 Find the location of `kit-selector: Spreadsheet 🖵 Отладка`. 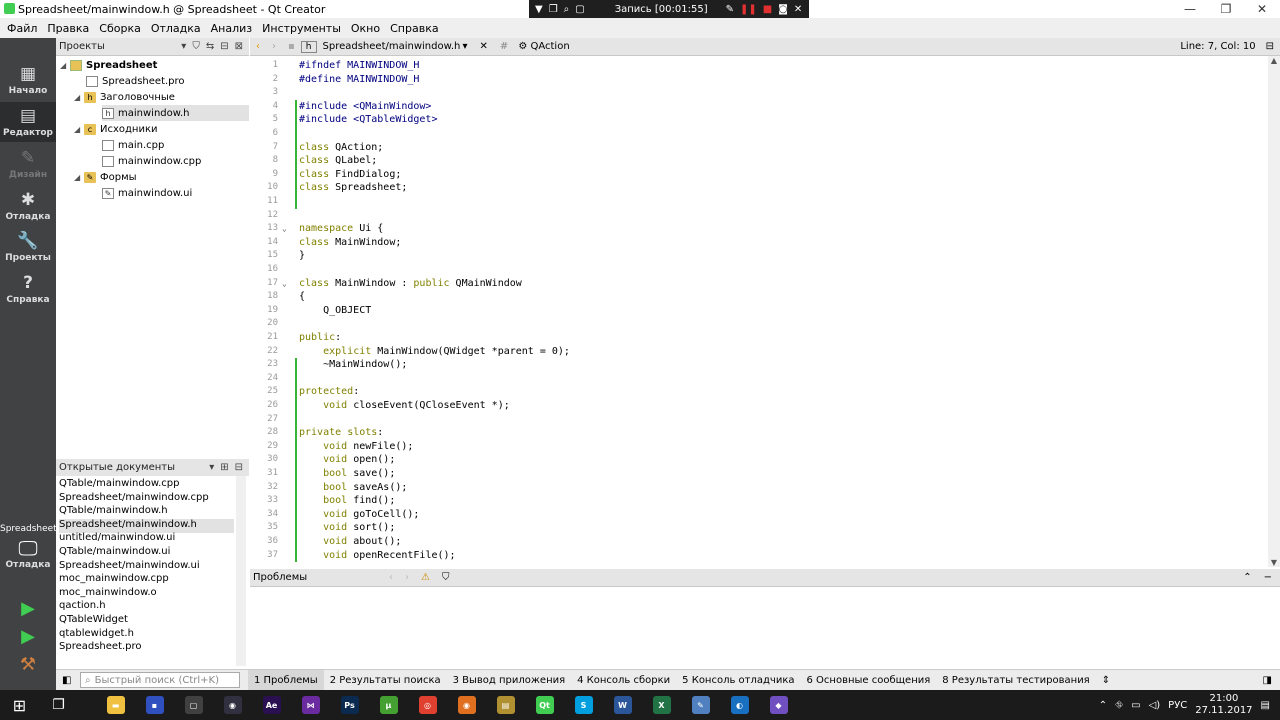

kit-selector: Spreadsheet 🖵 Отладка is located at coordinates (28, 547).